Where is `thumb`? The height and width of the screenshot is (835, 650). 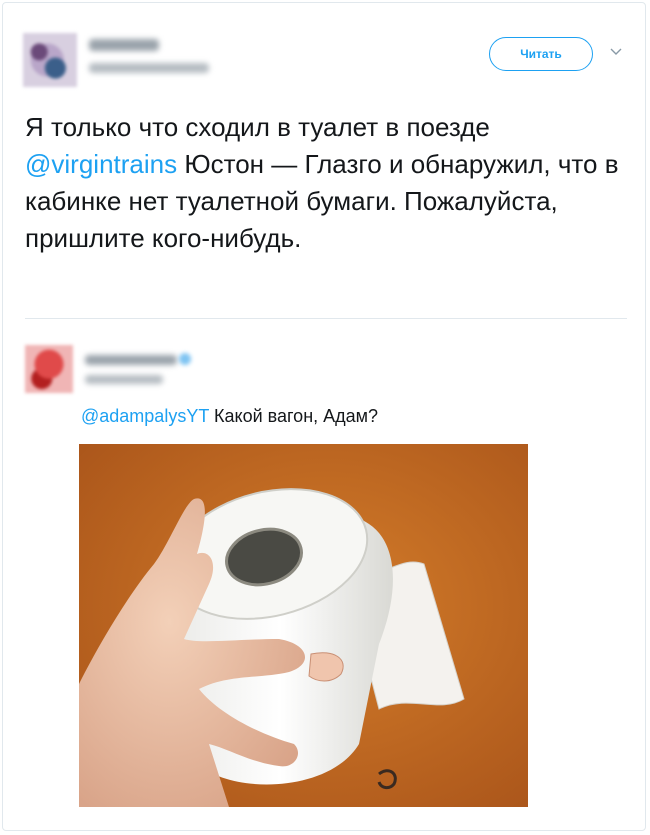
thumb is located at coordinates (326, 667).